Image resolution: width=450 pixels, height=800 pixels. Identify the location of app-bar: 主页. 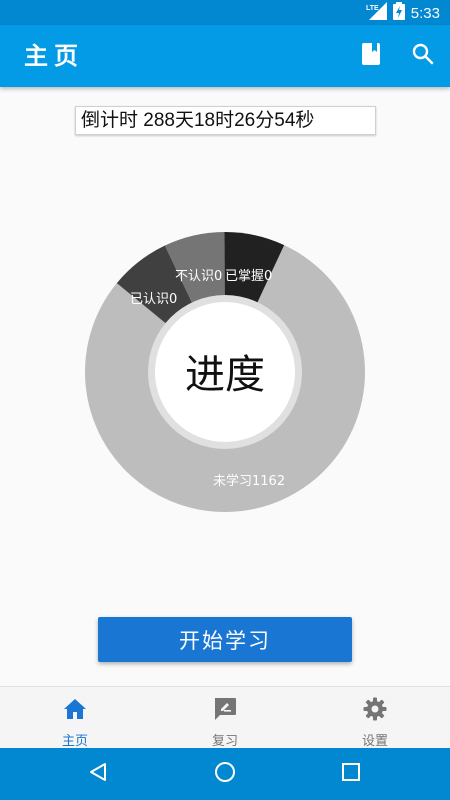
(225, 56).